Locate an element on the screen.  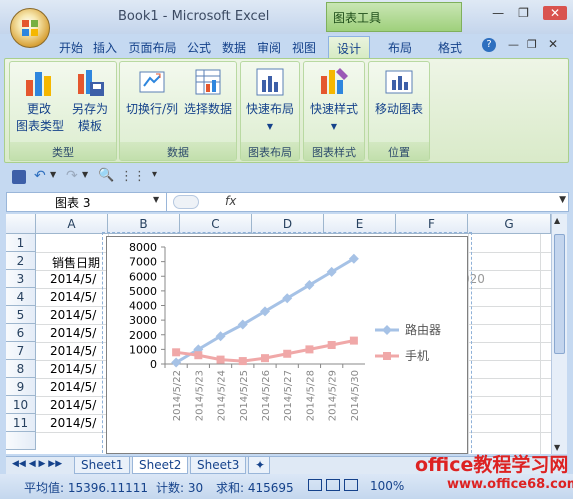
help-icon: ? is located at coordinates (489, 45).